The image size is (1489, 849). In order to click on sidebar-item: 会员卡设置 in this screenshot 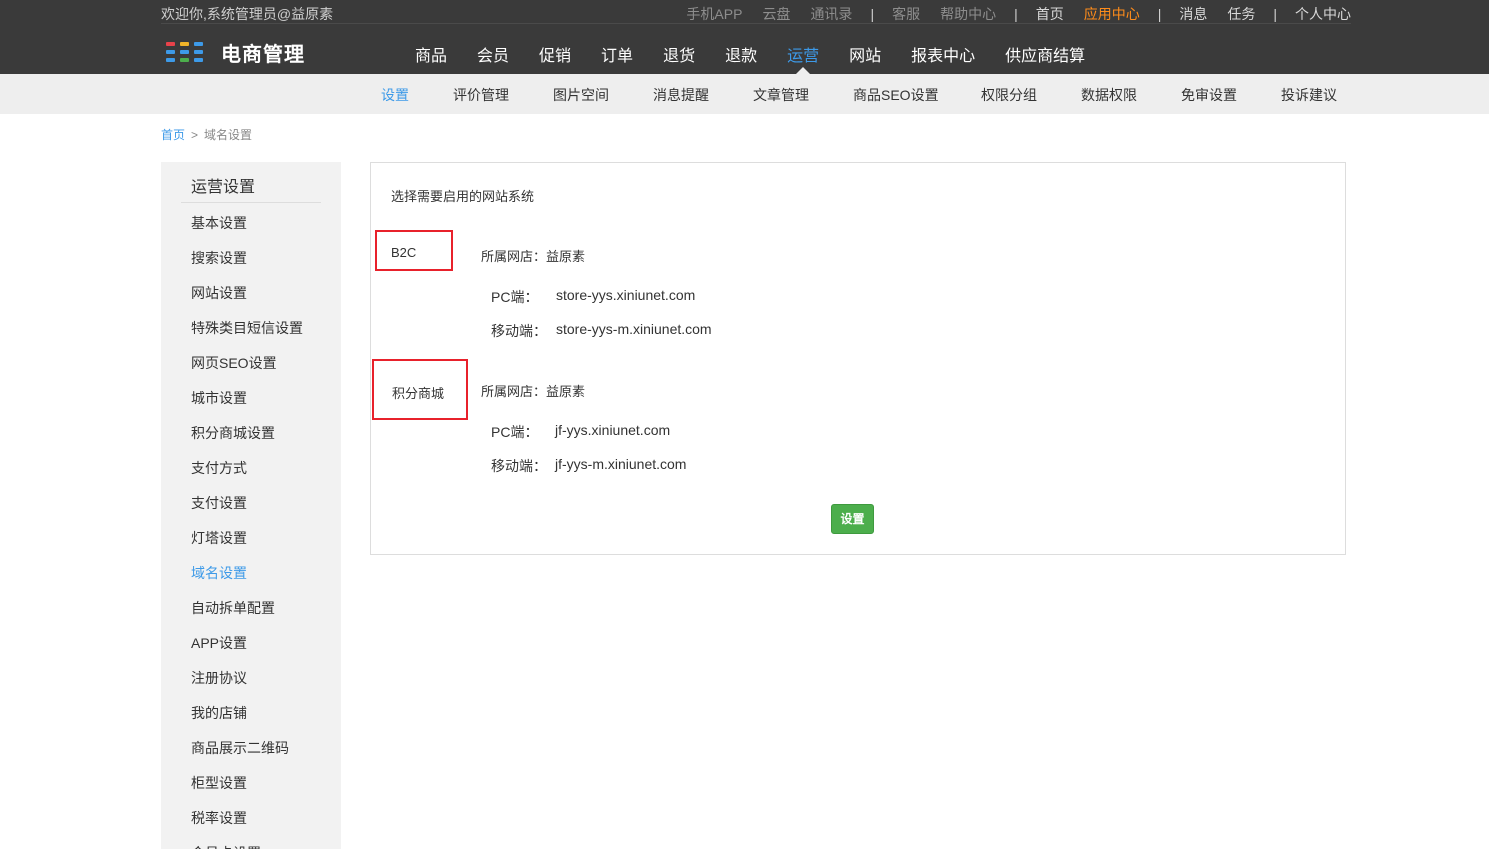, I will do `click(247, 846)`.